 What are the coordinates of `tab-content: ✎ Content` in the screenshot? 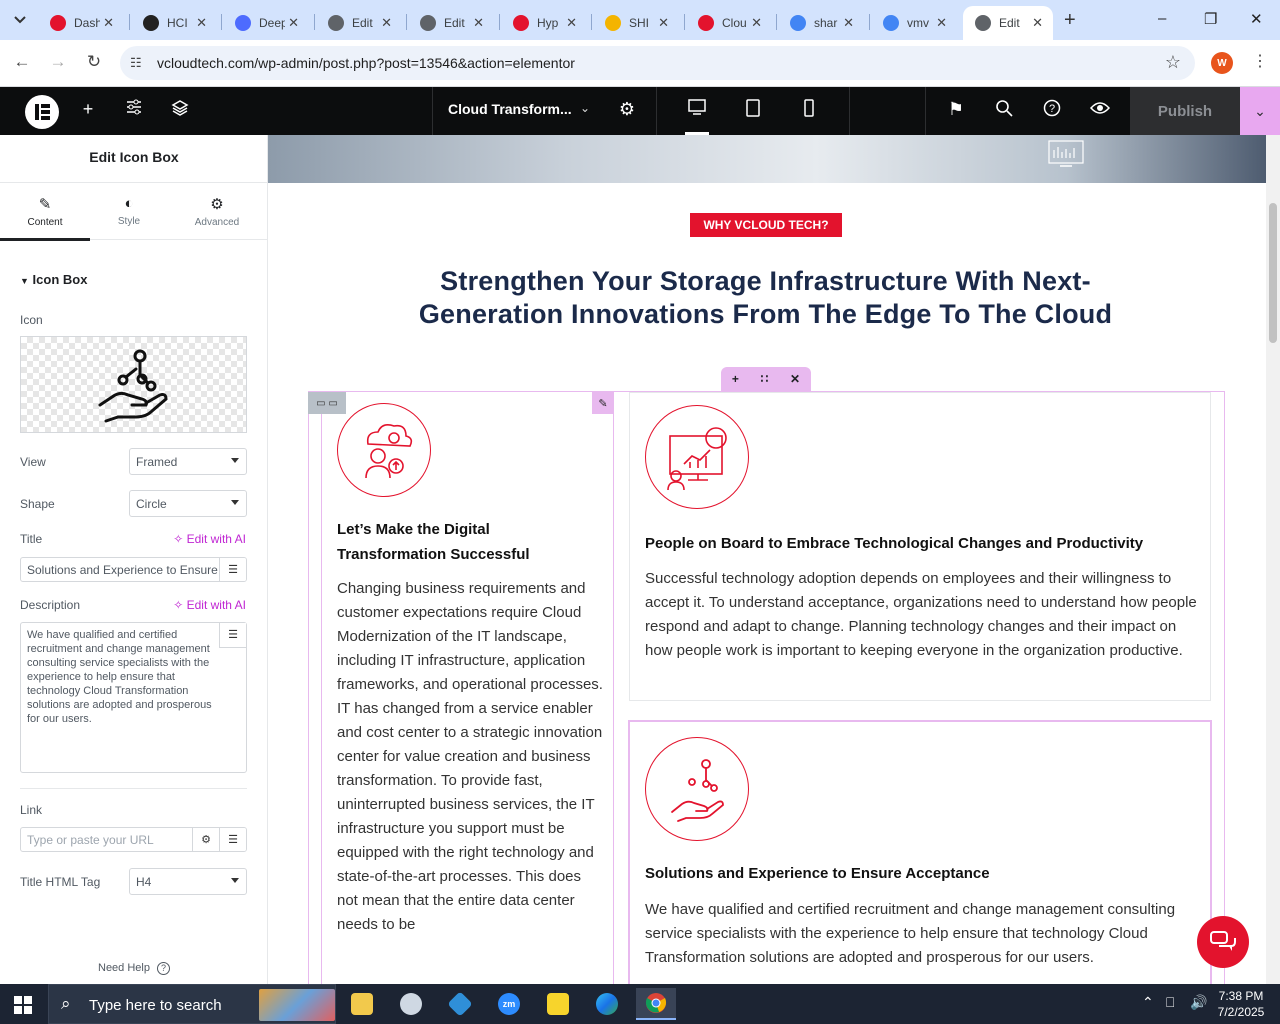 It's located at (45, 212).